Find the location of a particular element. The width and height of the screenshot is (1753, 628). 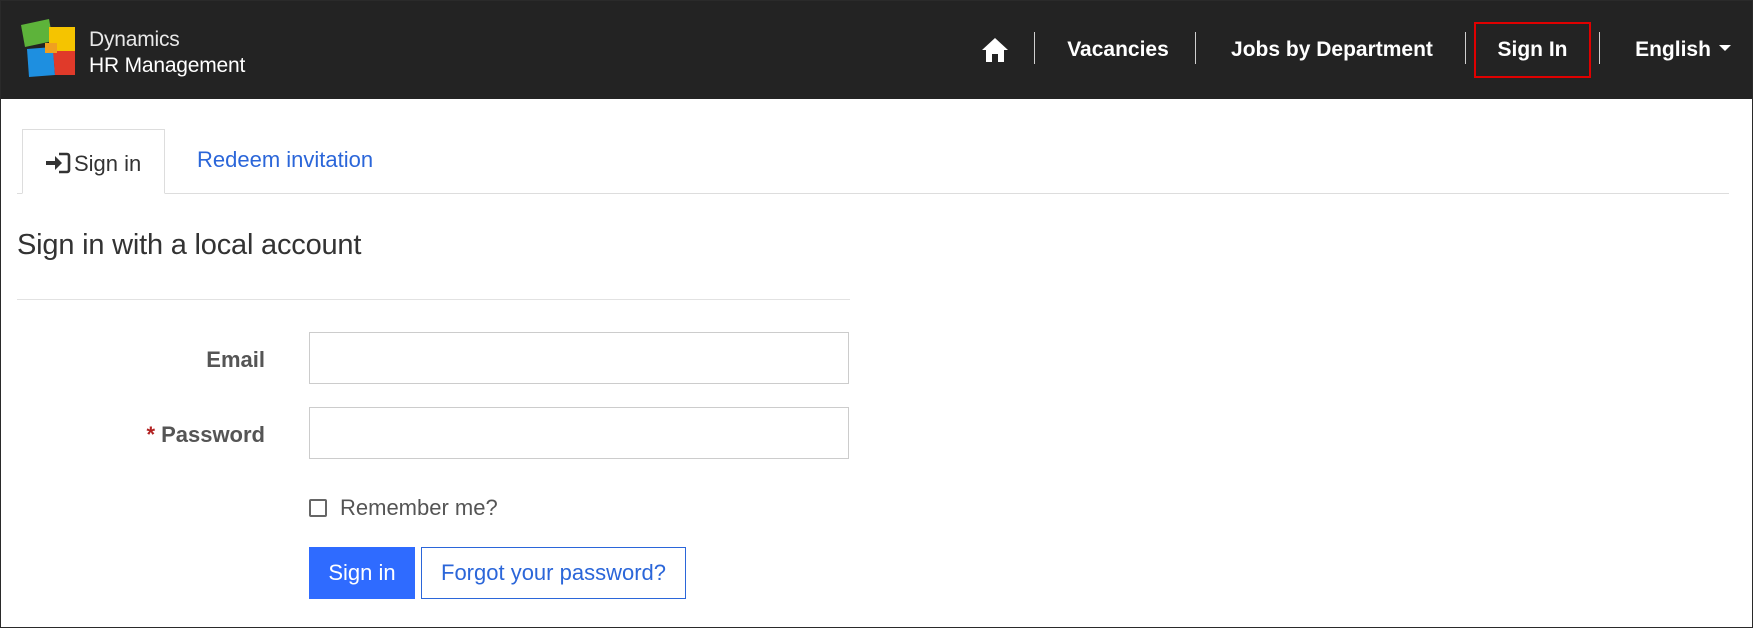

nav-vacancies: Vacancies is located at coordinates (1118, 50).